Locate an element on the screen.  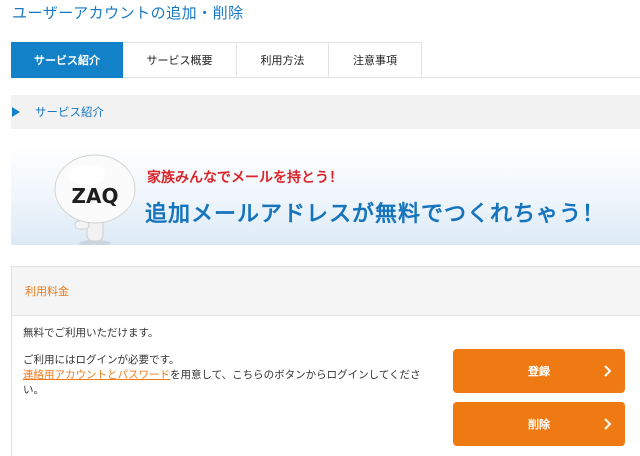
tab-bar: サービス紹介 サービス概要 利用方法 注意事項 is located at coordinates (325, 60).